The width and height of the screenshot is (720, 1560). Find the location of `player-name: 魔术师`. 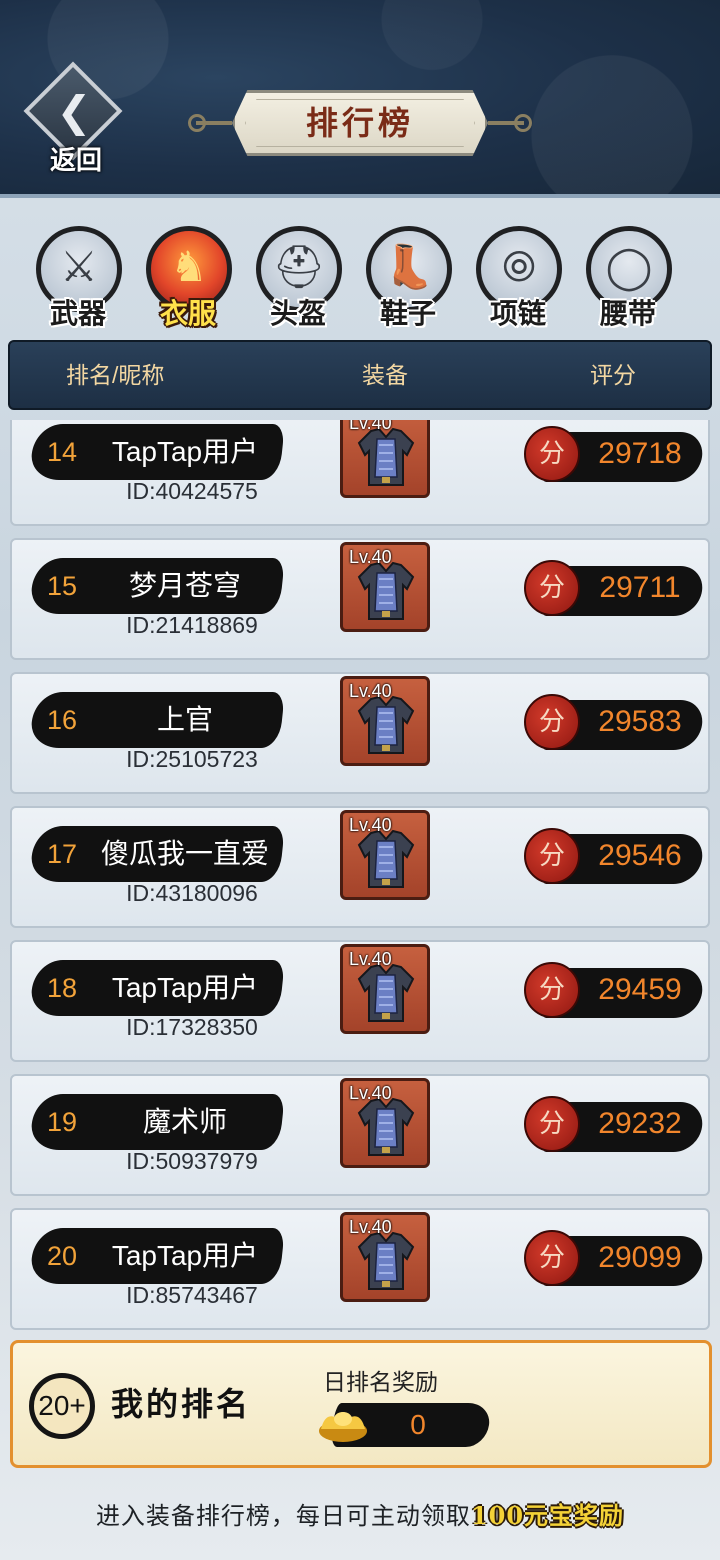

player-name: 魔术师 is located at coordinates (184, 1121).